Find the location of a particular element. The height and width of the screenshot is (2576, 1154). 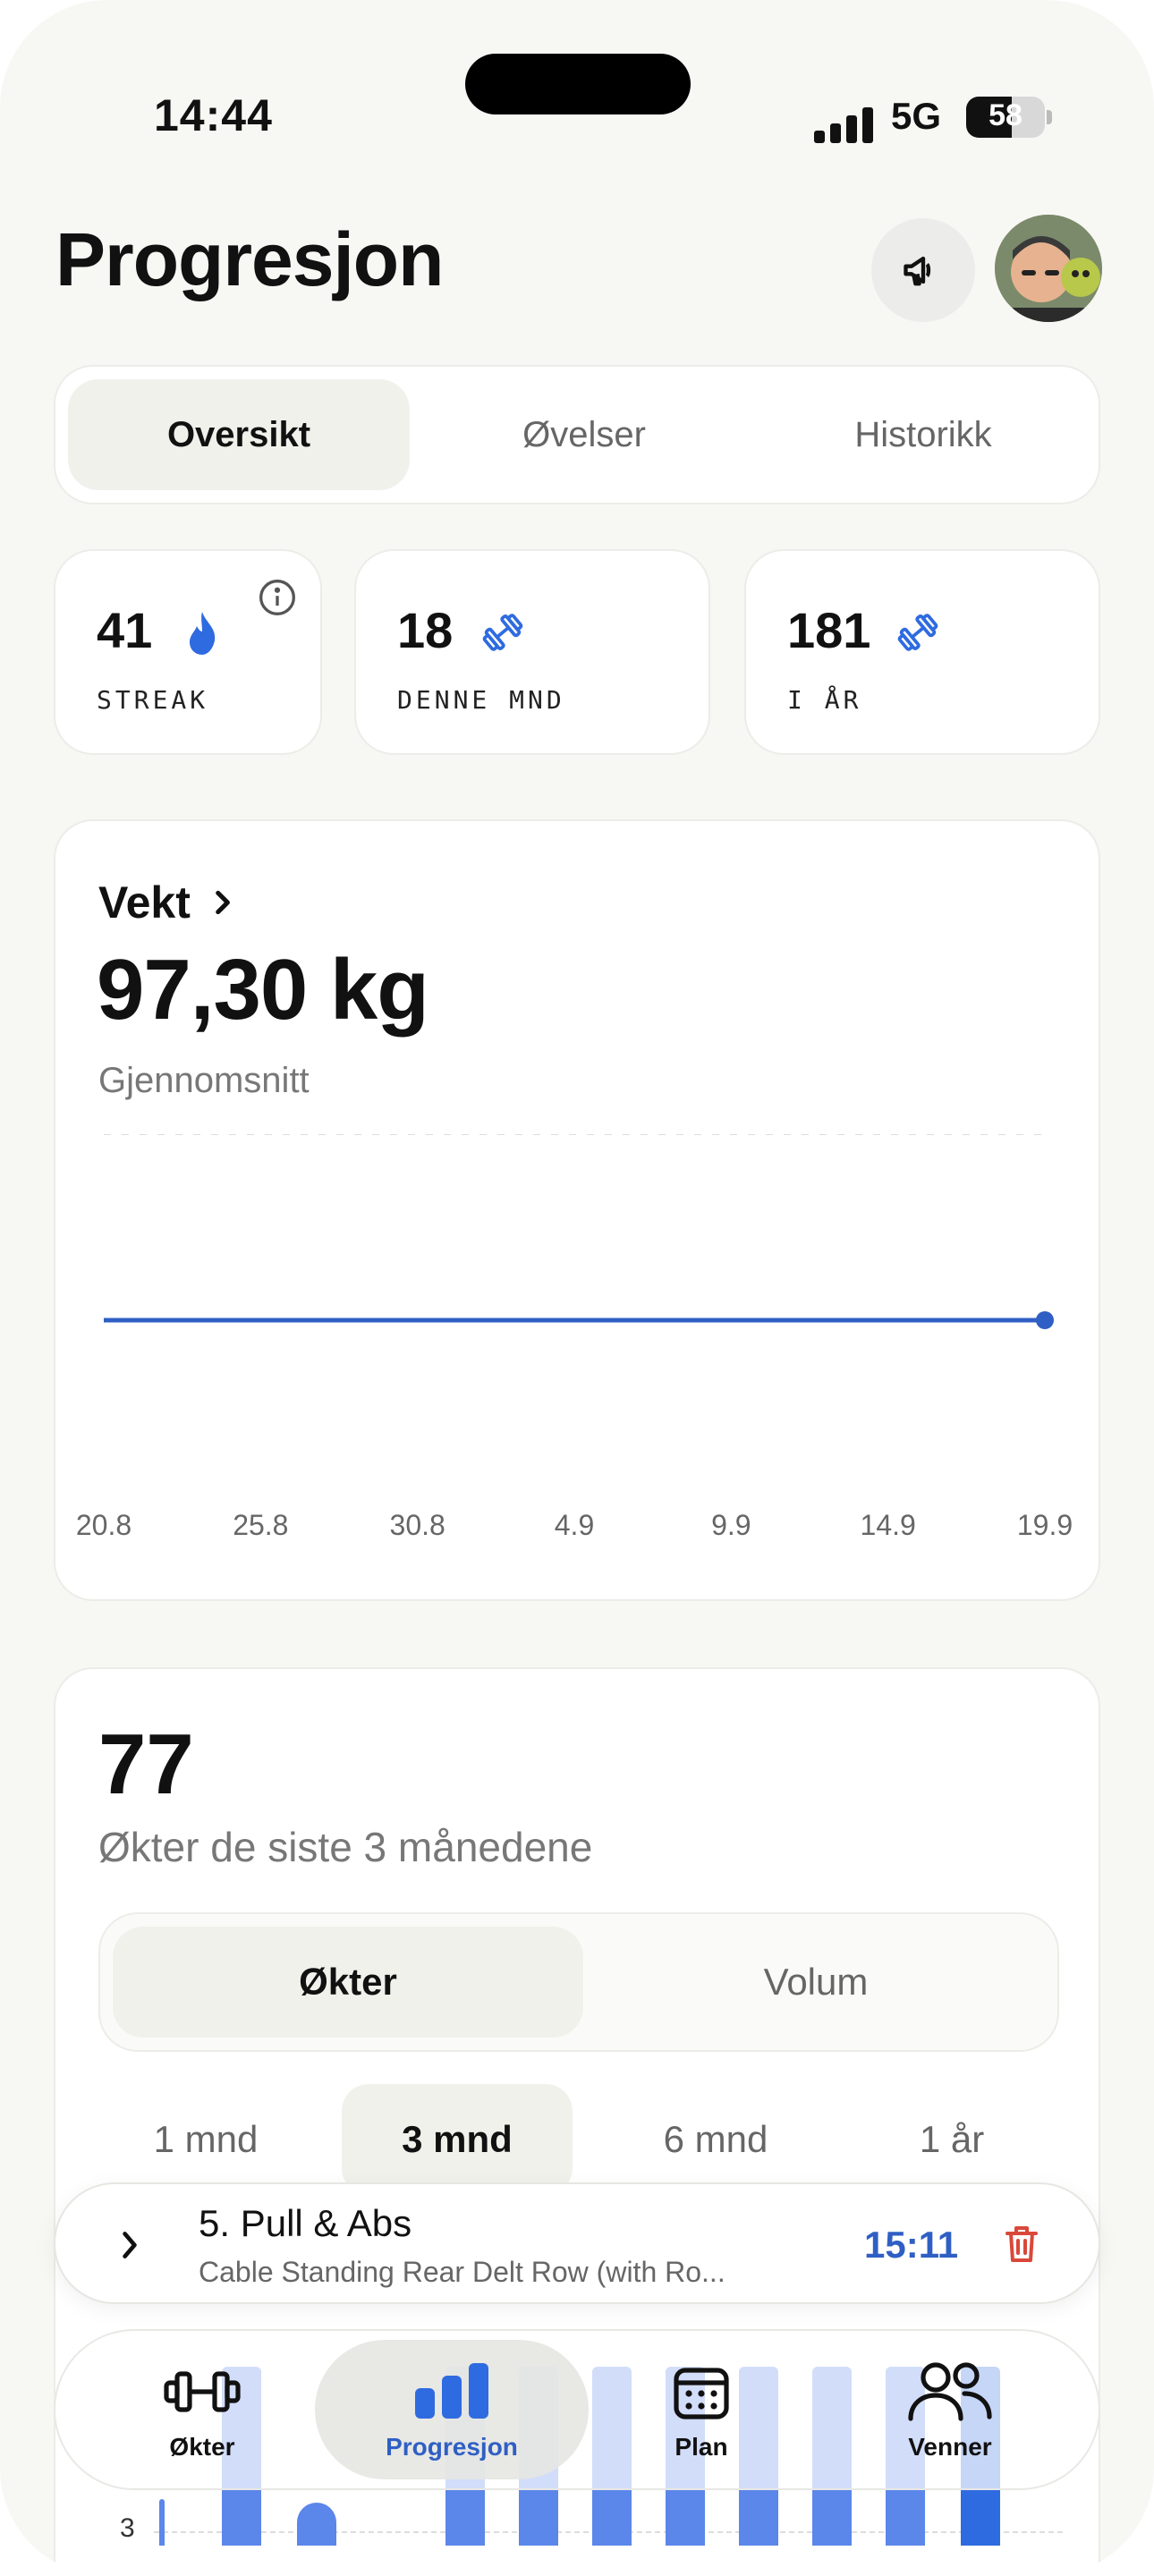

stat-card-month: 18 DENNE MND is located at coordinates (532, 652).